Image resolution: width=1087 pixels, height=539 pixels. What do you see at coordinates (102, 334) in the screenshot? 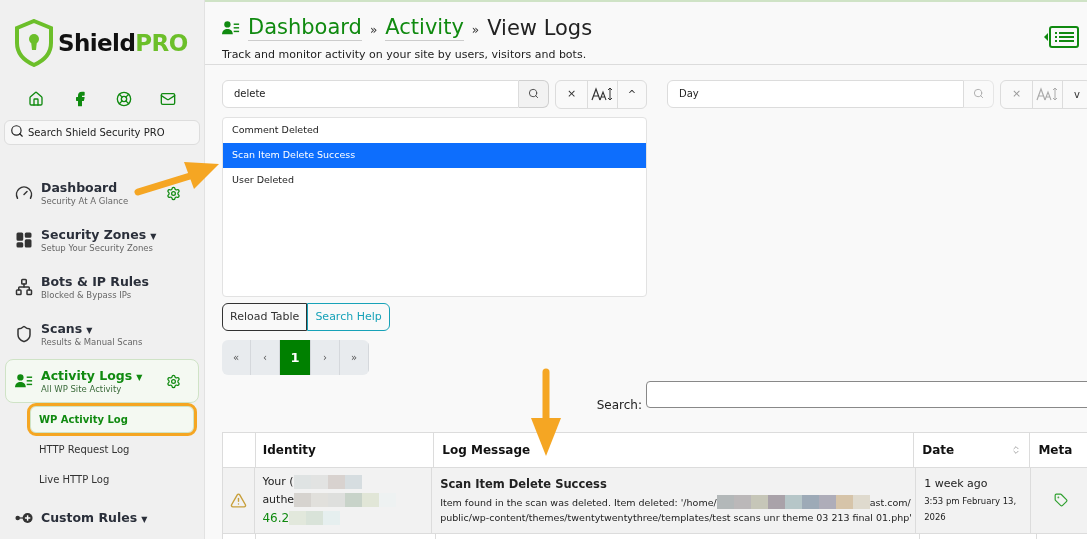
I see `nav-item: Scans ▼ Results & Manual Scans` at bounding box center [102, 334].